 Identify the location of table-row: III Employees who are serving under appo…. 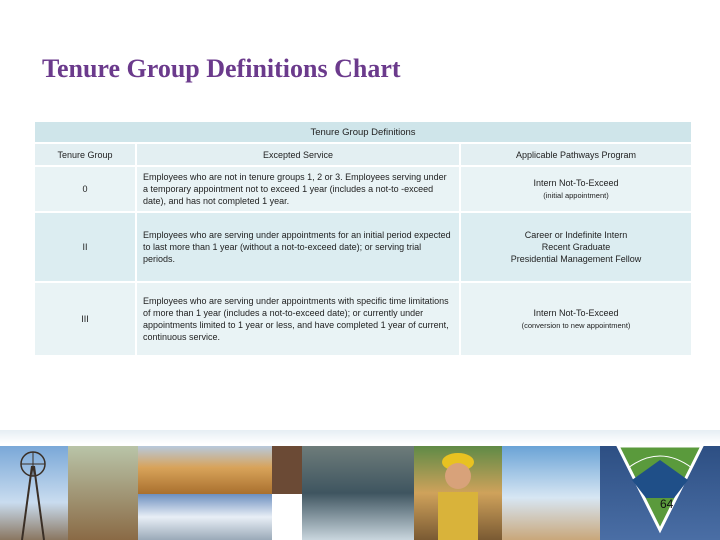
(363, 319).